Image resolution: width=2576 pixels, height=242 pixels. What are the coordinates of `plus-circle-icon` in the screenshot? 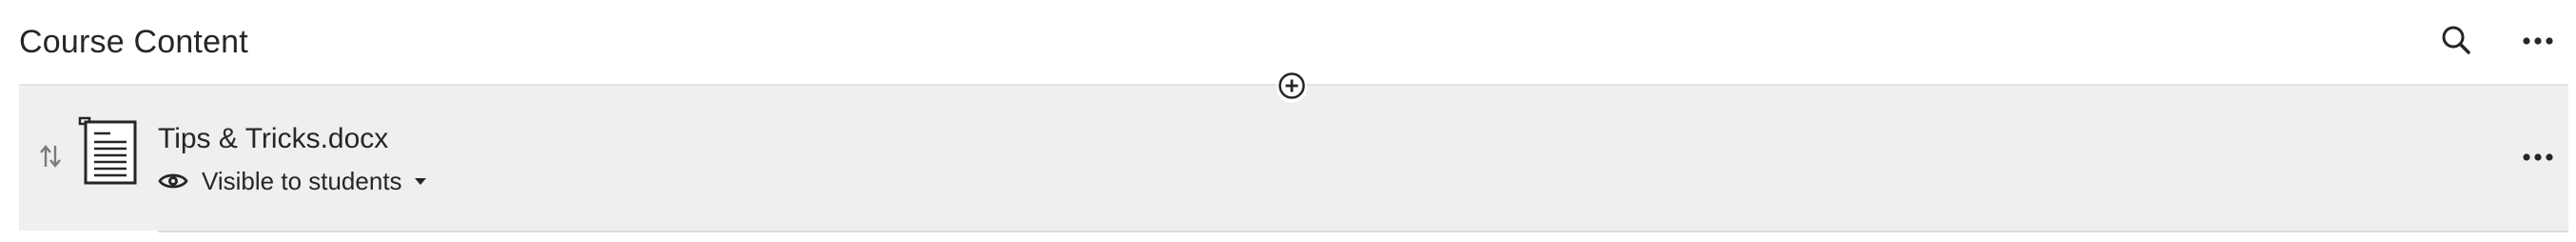 It's located at (1292, 88).